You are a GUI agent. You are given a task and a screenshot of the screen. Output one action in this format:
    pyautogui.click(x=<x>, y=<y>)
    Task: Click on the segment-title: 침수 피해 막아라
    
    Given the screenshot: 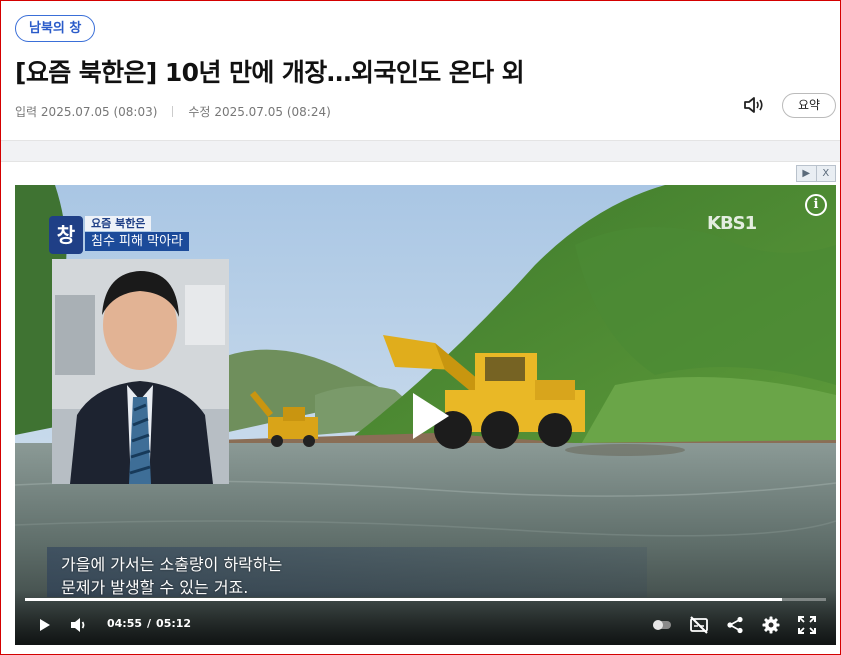 What is the action you would take?
    pyautogui.click(x=137, y=241)
    